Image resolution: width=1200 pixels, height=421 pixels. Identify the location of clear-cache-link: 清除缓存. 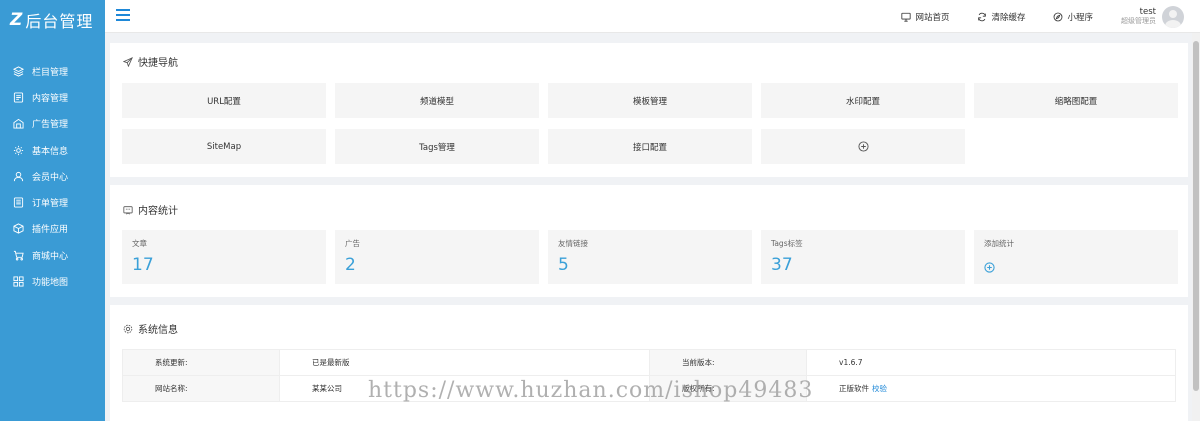
(1001, 17).